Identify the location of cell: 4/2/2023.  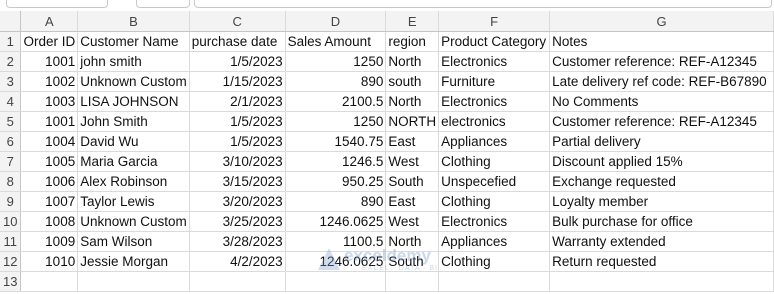
(237, 261).